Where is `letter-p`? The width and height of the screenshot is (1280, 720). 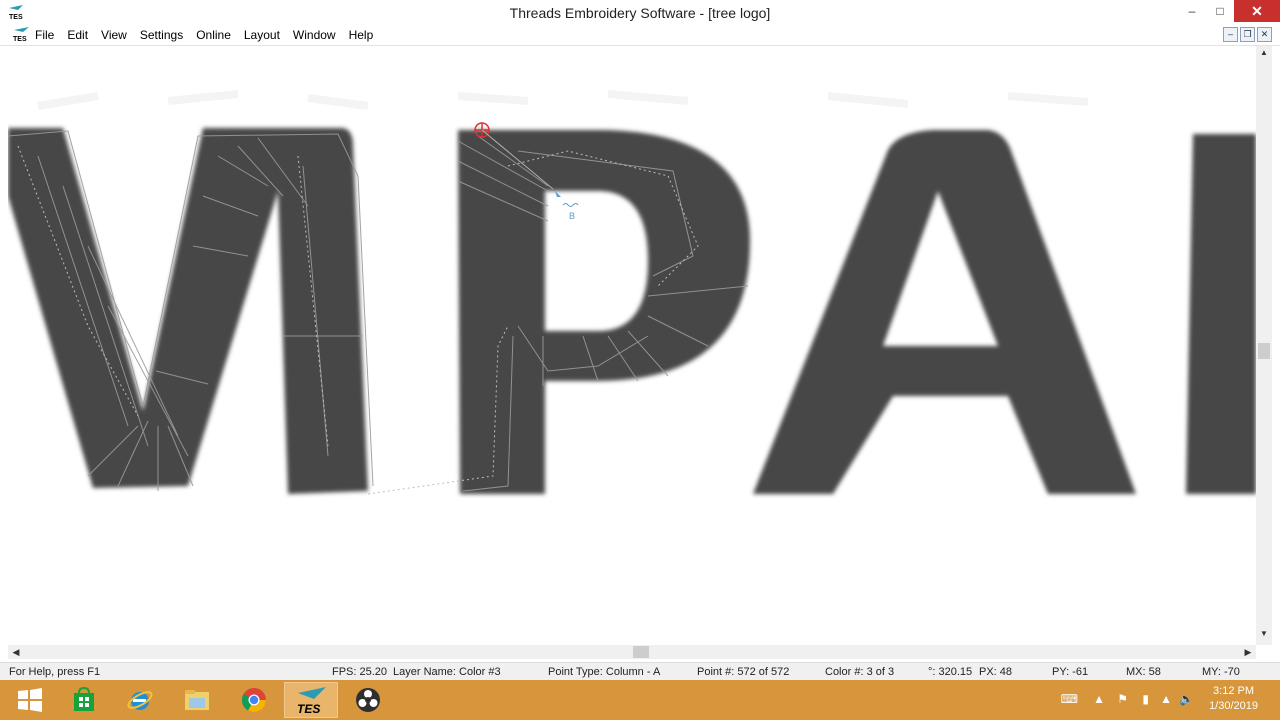
letter-p is located at coordinates (604, 312).